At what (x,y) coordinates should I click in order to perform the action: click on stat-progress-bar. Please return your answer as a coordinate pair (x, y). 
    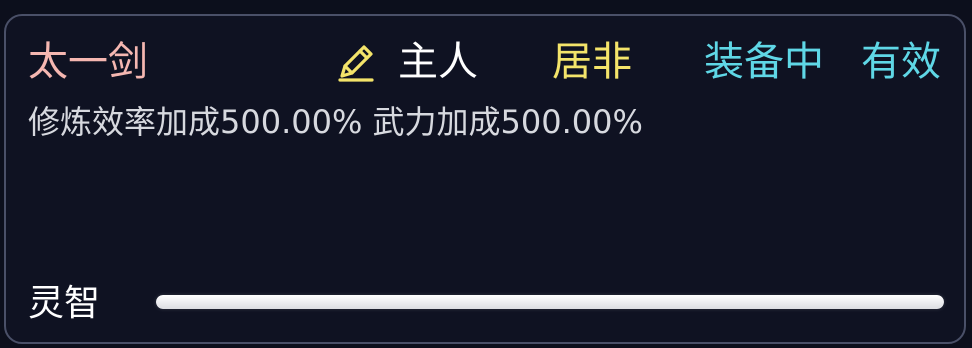
    Looking at the image, I should click on (550, 302).